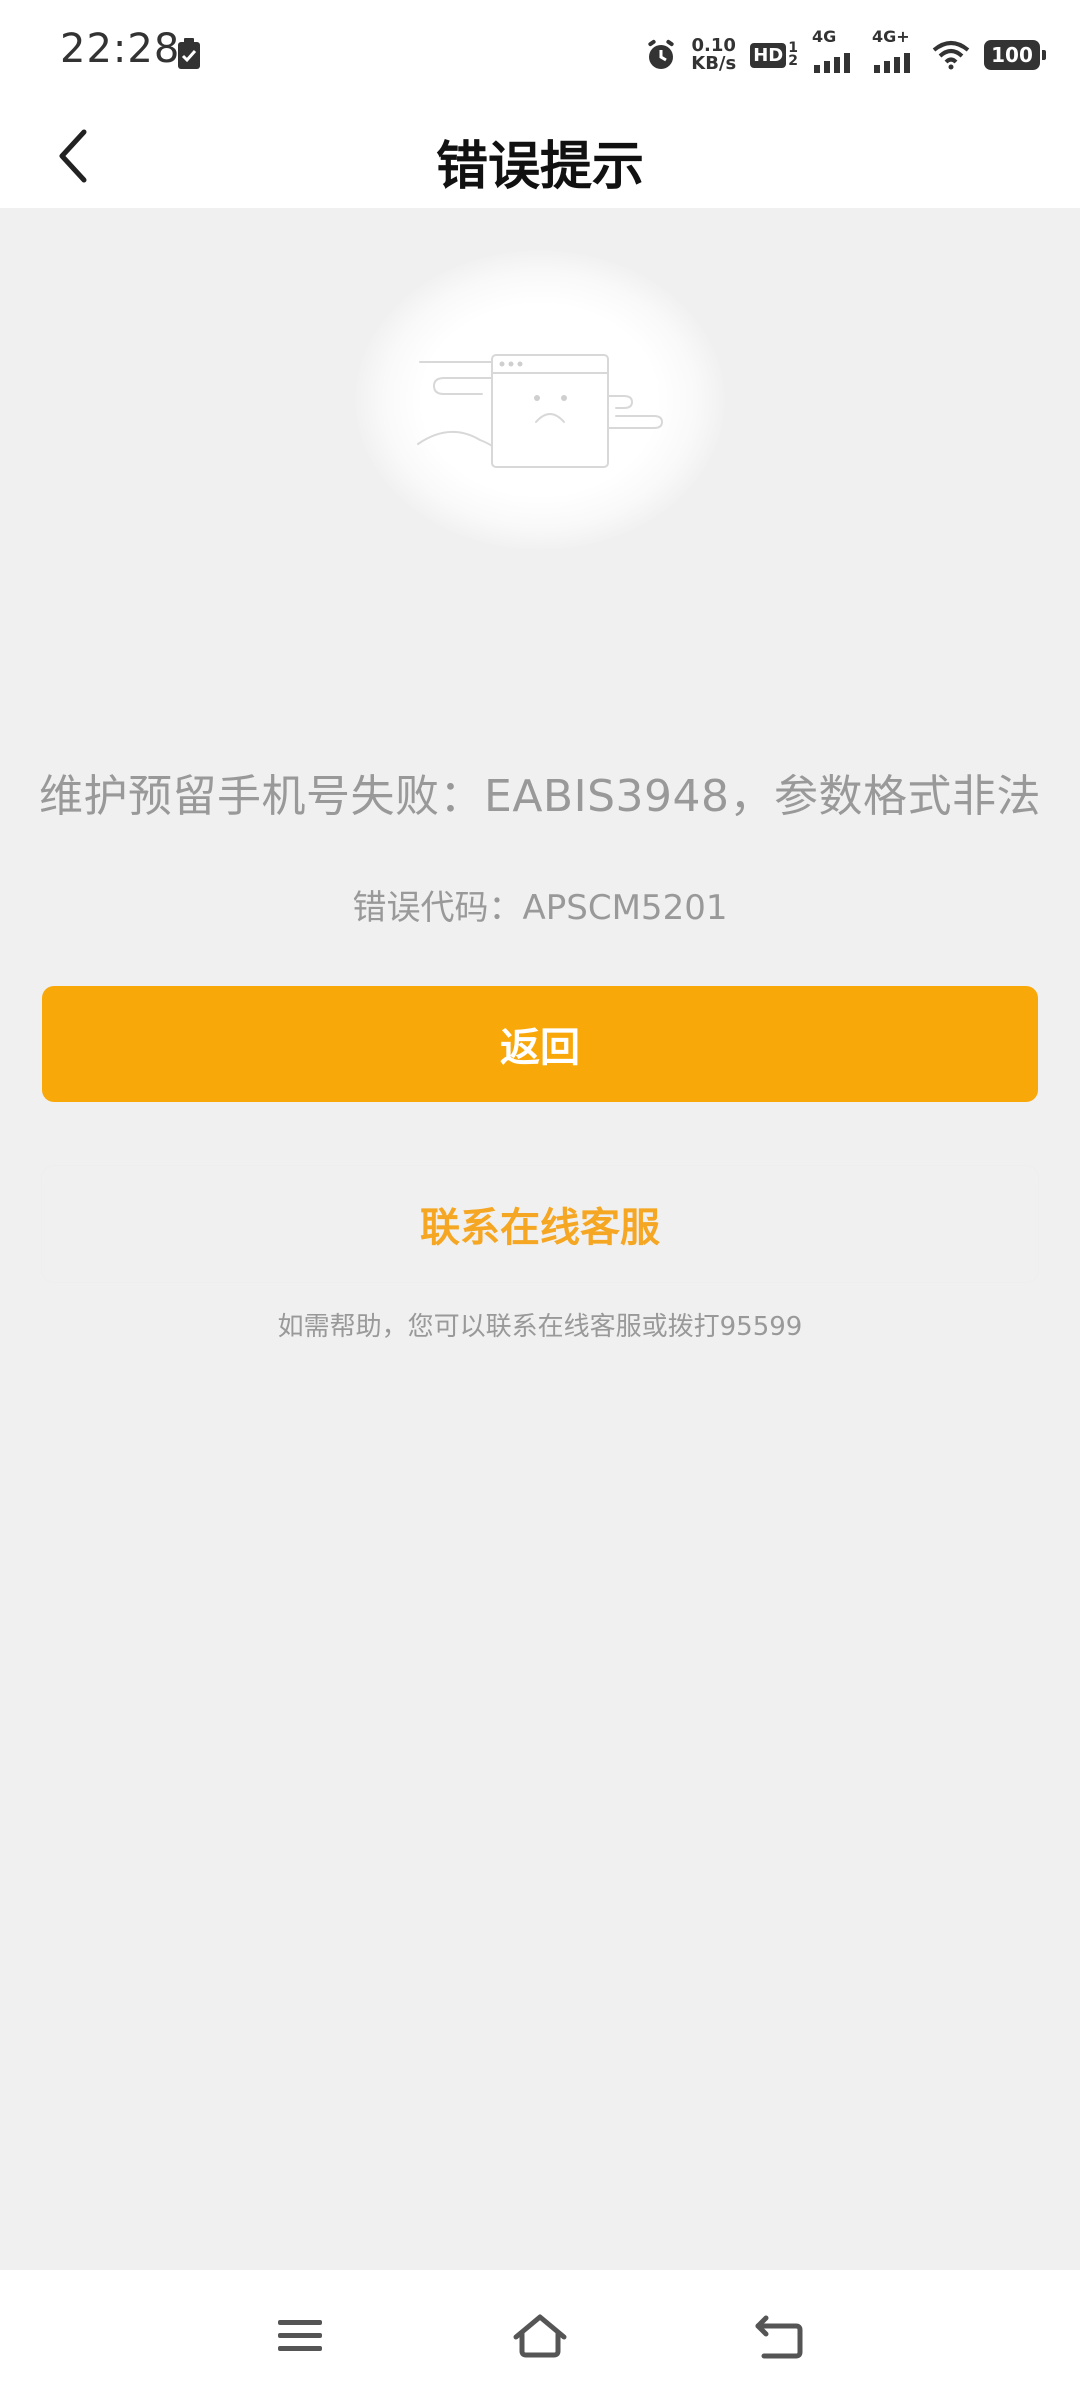 The width and height of the screenshot is (1080, 2400). I want to click on status-icons: 0.10 KB/s HD 12 4G 4G+ 100, so click(845, 53).